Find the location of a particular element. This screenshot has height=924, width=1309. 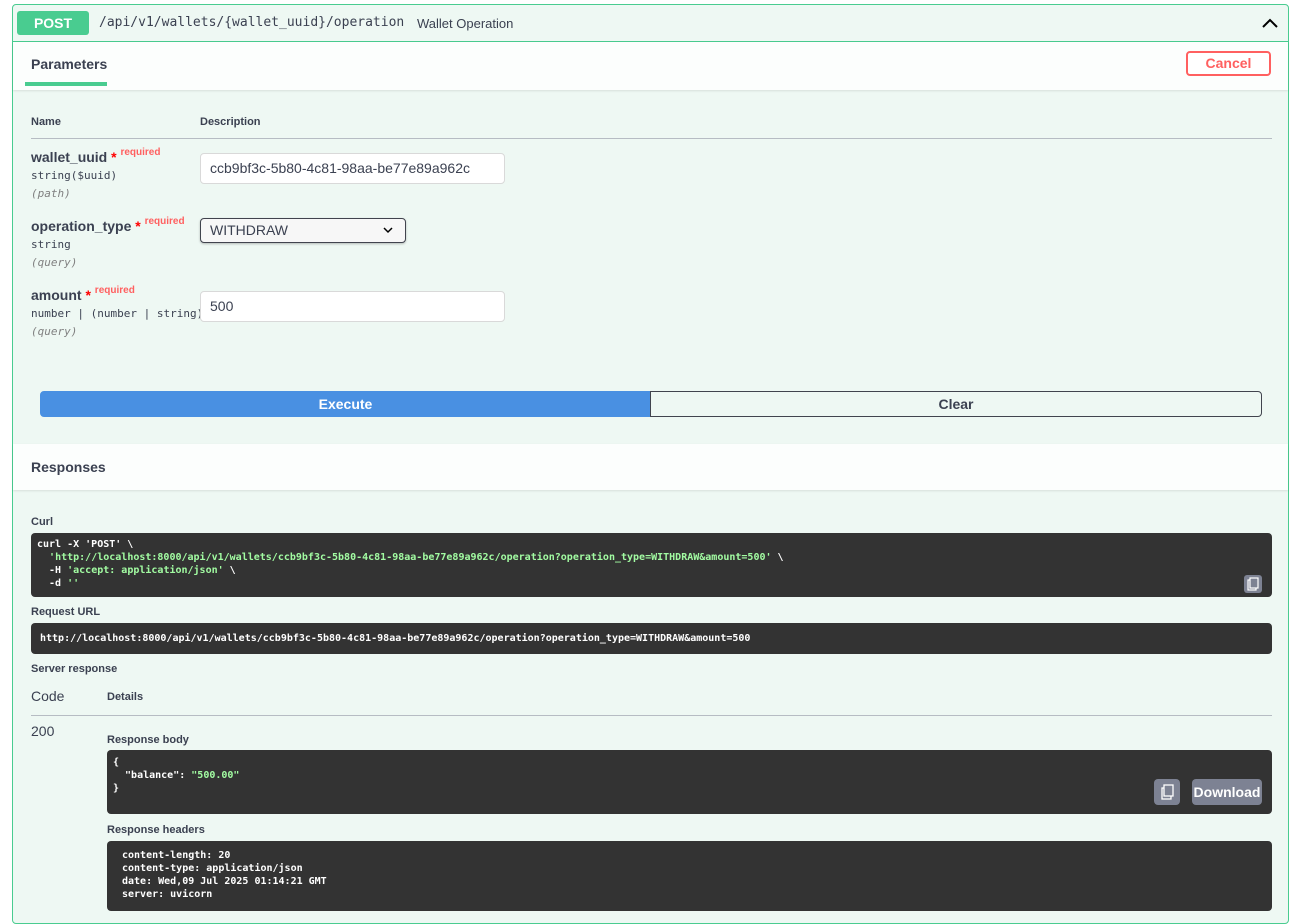

copy-response-button is located at coordinates (1167, 792).